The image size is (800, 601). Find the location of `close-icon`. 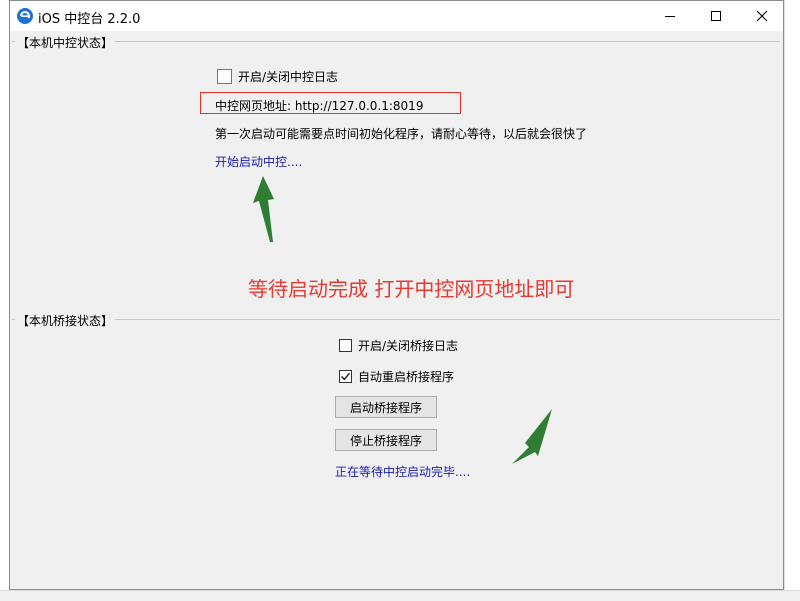

close-icon is located at coordinates (762, 16).